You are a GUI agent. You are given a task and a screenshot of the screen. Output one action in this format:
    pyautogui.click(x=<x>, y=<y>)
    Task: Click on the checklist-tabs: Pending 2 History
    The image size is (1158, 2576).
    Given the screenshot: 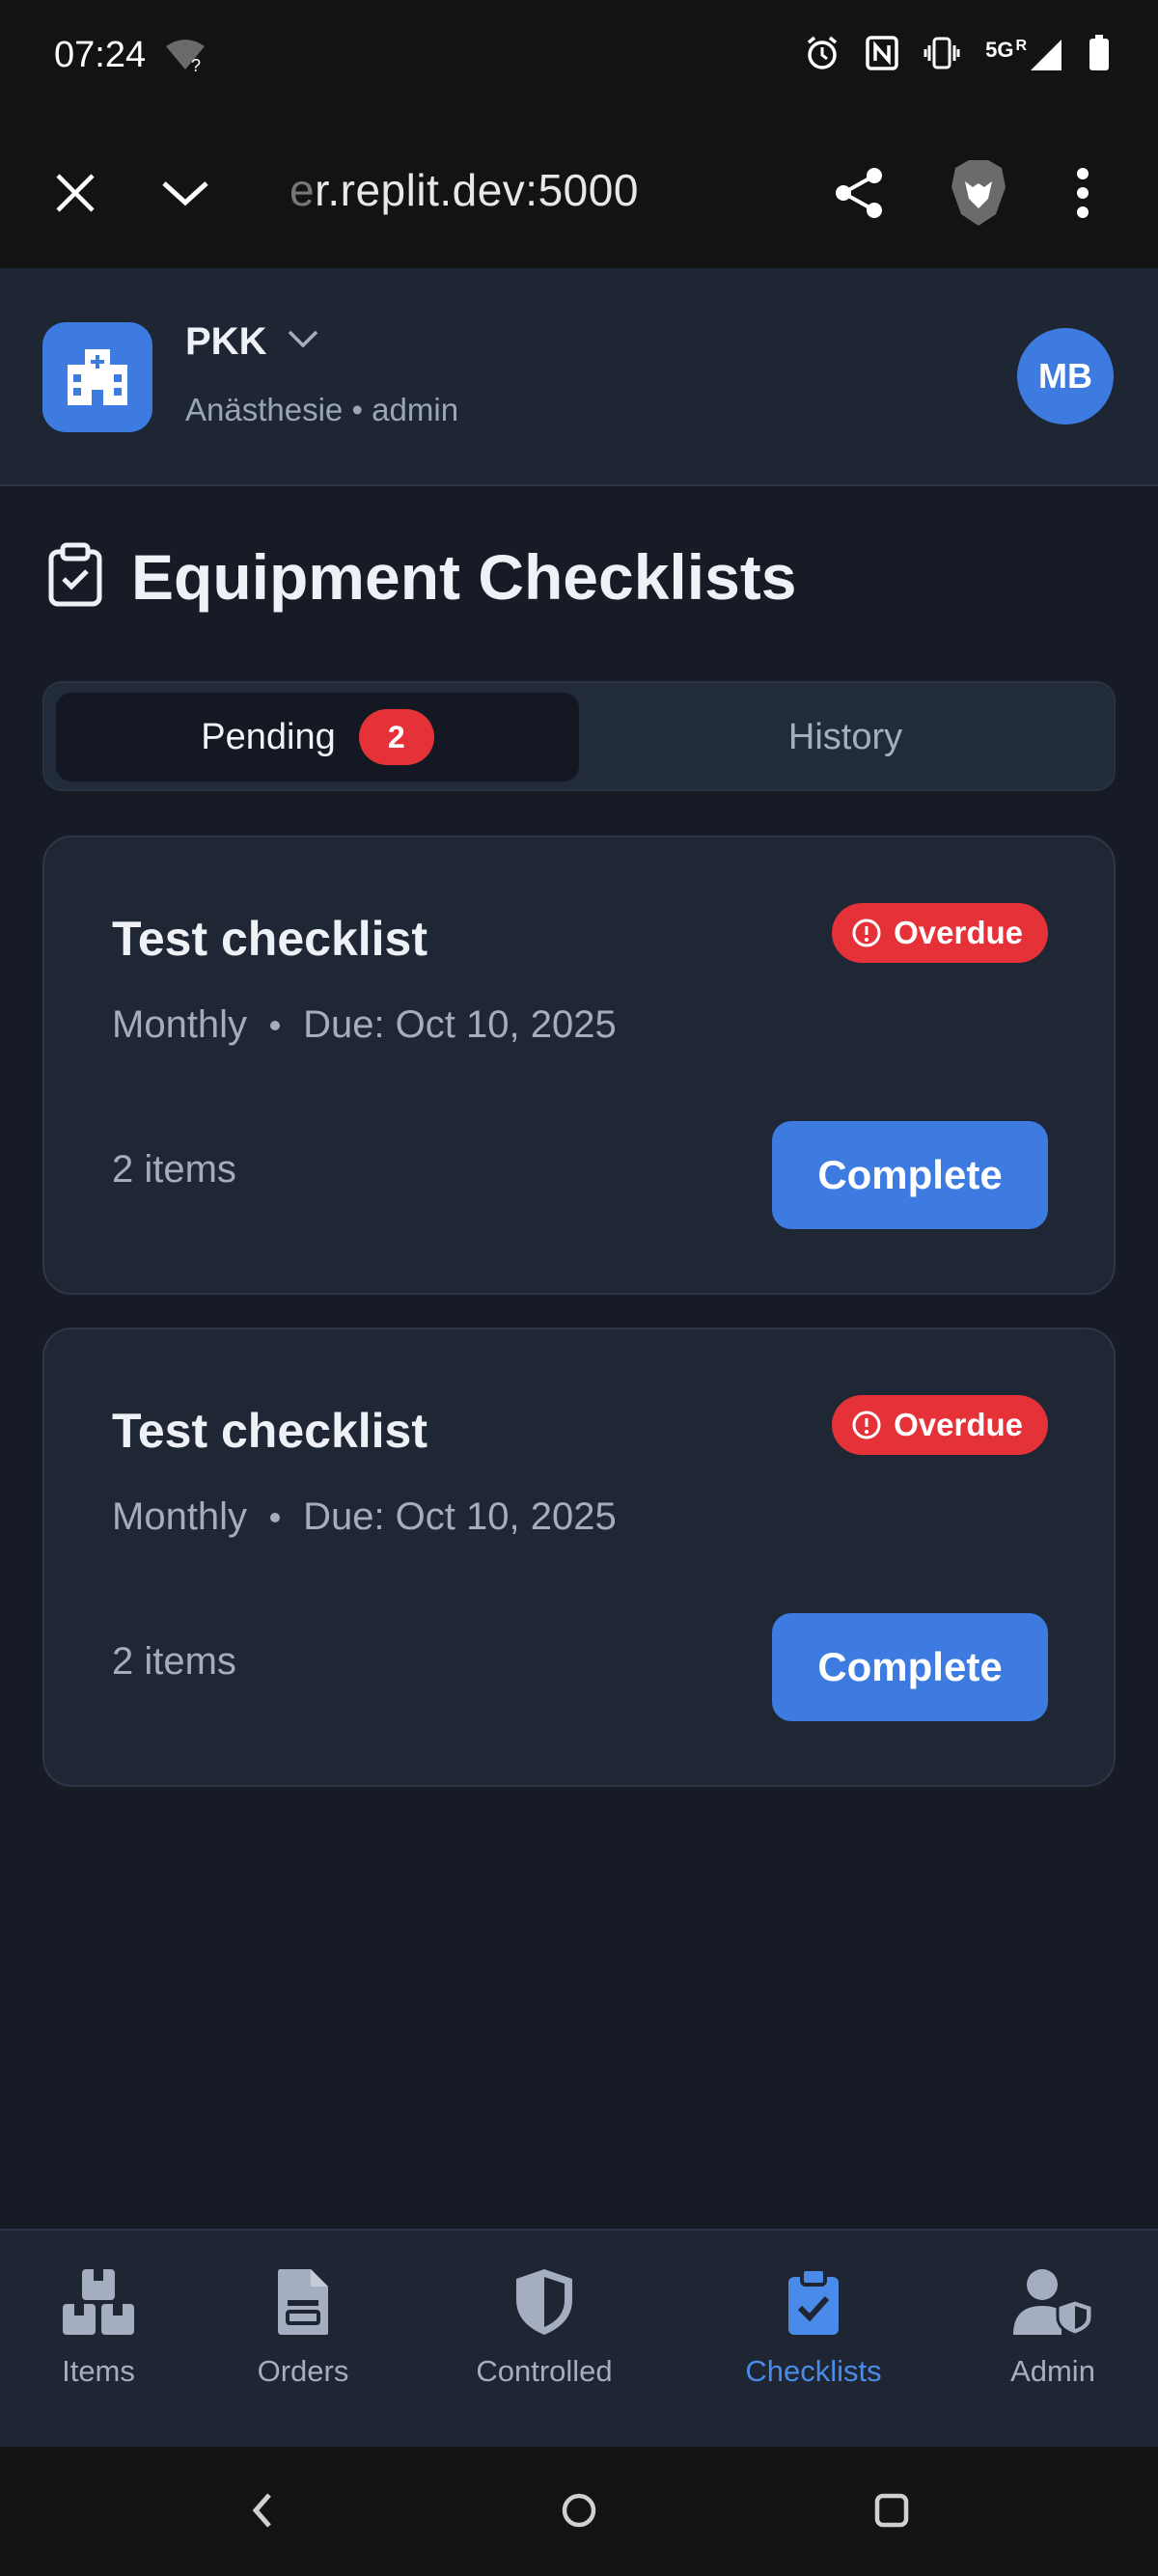 What is the action you would take?
    pyautogui.click(x=579, y=736)
    